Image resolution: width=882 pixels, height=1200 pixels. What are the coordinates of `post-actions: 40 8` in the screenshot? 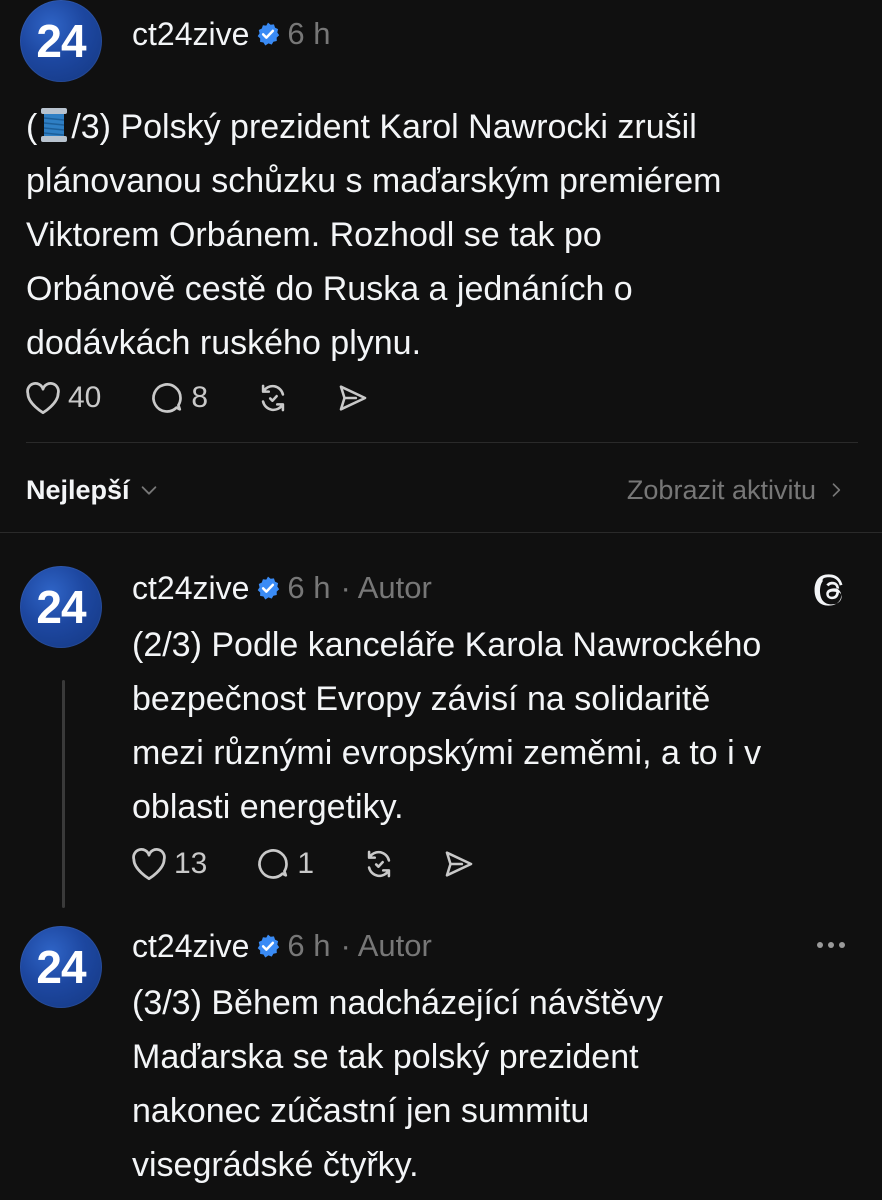 It's located at (197, 398).